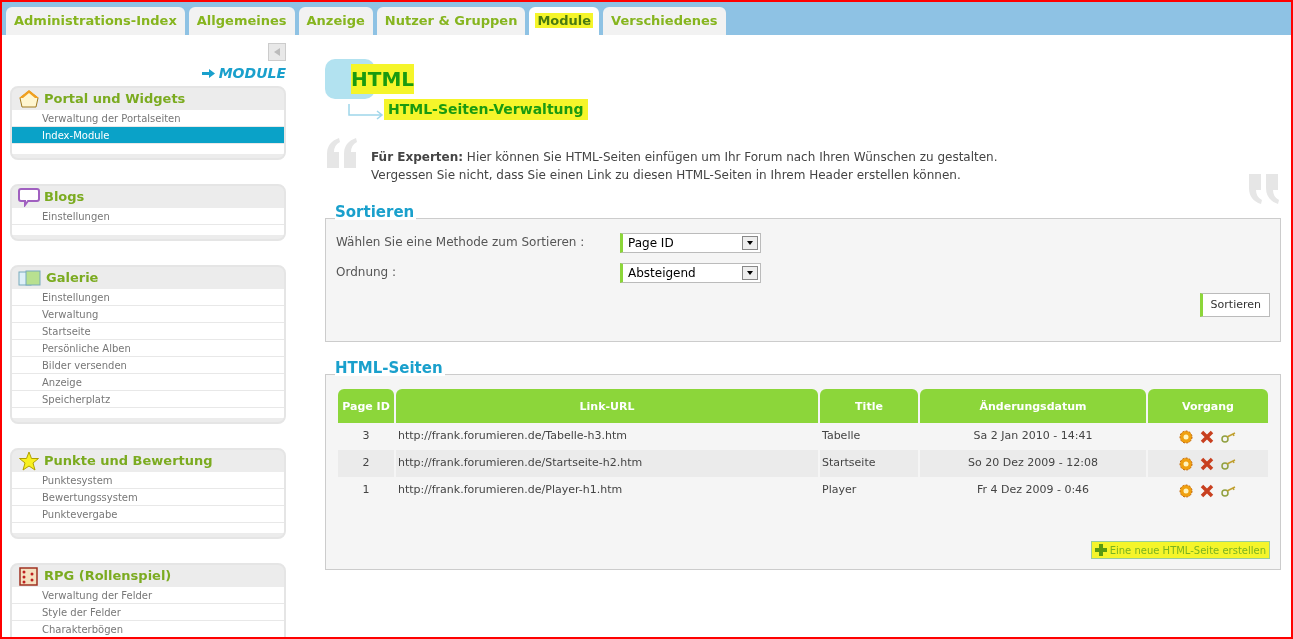 This screenshot has width=1293, height=639. Describe the element at coordinates (1234, 305) in the screenshot. I see `sort-button: Sortieren` at that location.